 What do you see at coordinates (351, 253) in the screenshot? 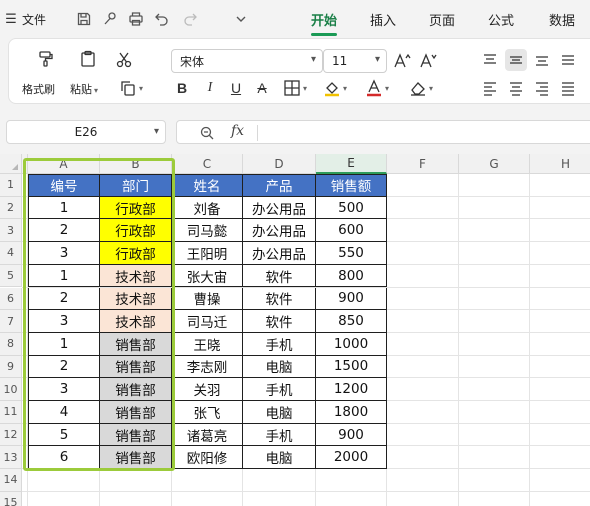
I see `cell-sales: 550` at bounding box center [351, 253].